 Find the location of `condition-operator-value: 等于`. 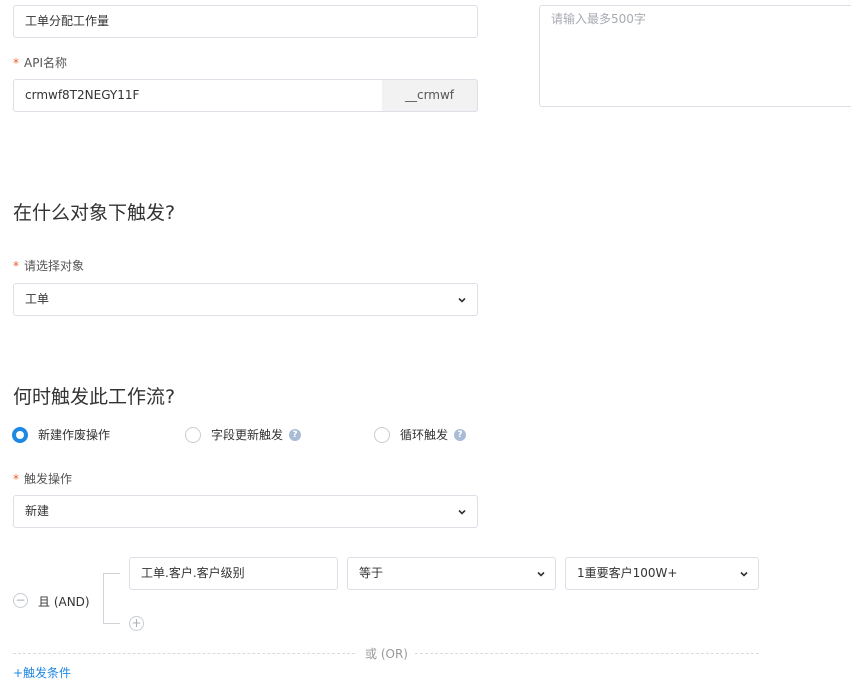

condition-operator-value: 等于 is located at coordinates (371, 573).